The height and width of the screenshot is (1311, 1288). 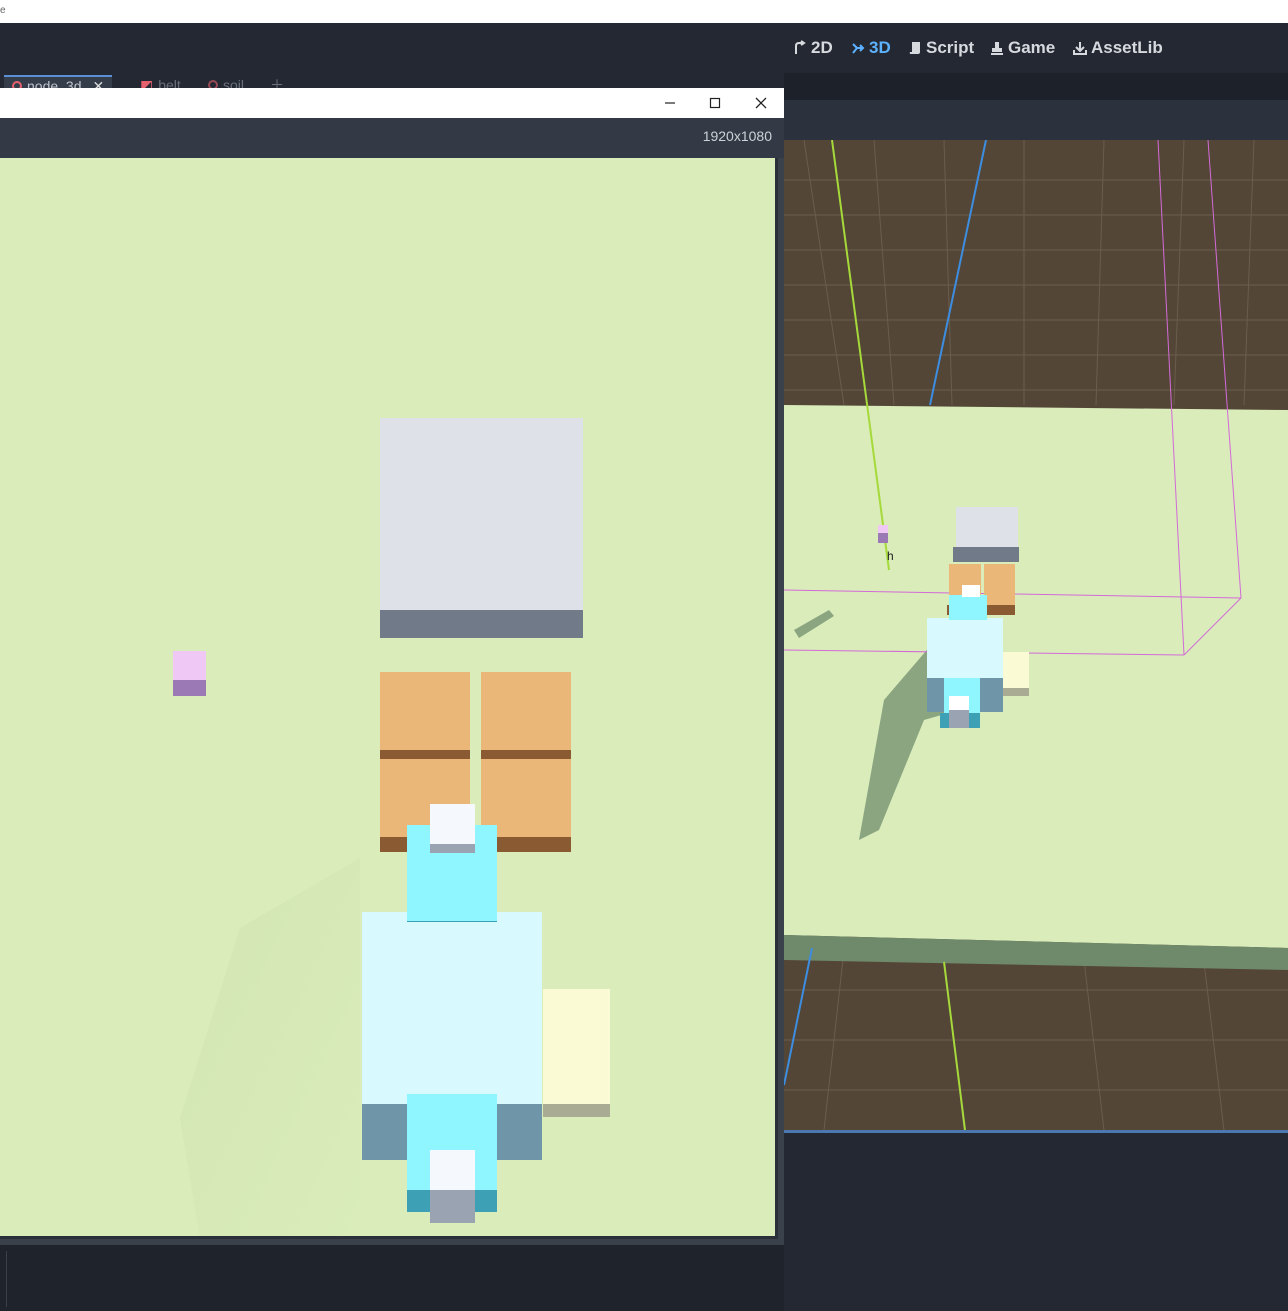 What do you see at coordinates (890, 556) in the screenshot?
I see `svg-text: h` at bounding box center [890, 556].